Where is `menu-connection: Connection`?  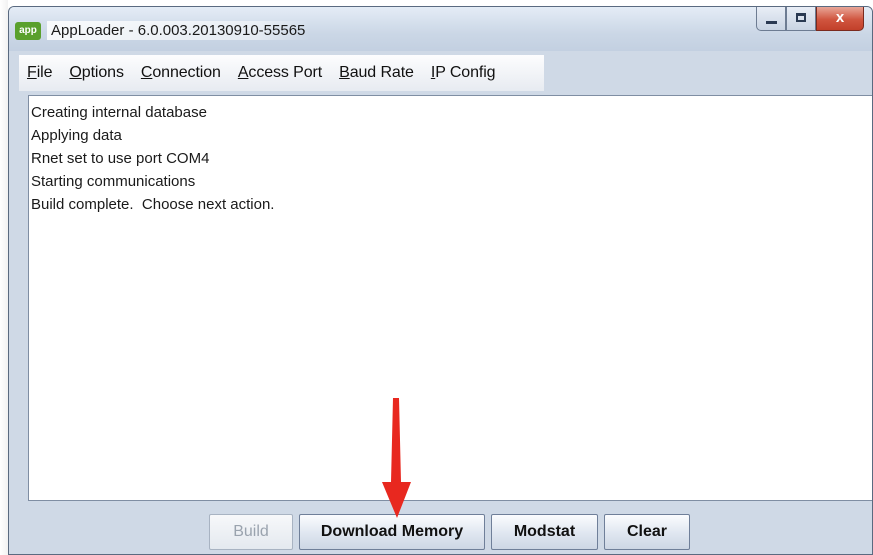 menu-connection: Connection is located at coordinates (181, 73).